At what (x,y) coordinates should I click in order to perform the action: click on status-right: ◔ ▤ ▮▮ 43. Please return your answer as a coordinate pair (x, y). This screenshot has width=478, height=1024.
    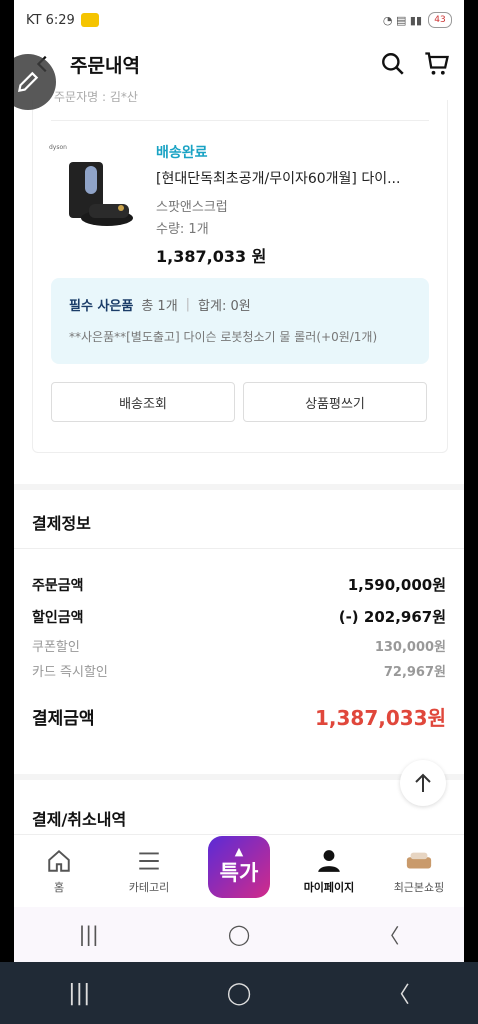
    Looking at the image, I should click on (417, 20).